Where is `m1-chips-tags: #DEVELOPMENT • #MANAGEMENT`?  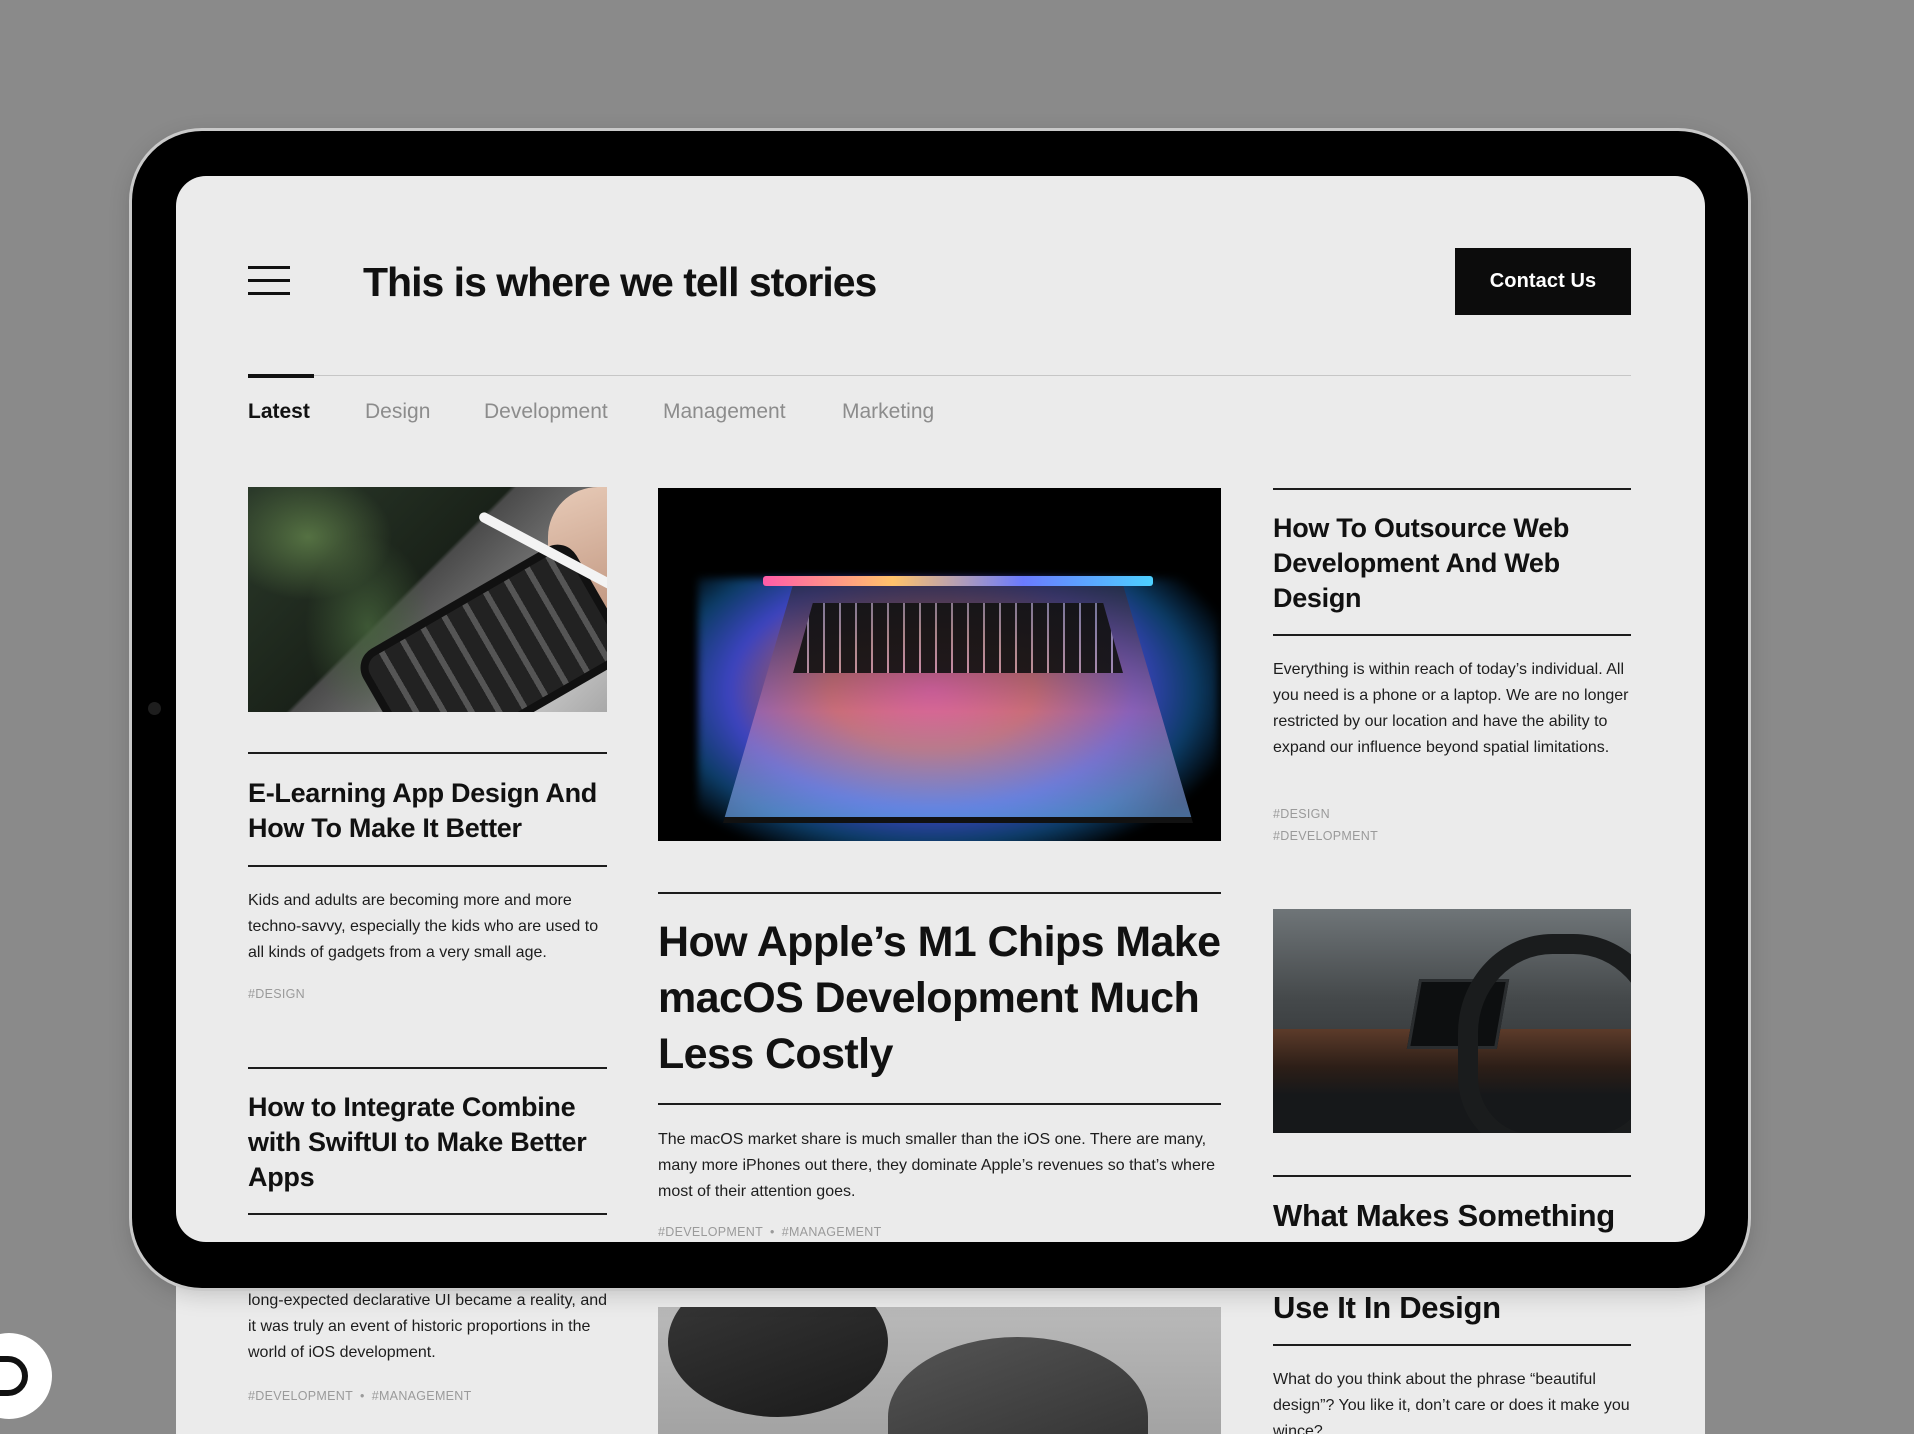 m1-chips-tags: #DEVELOPMENT • #MANAGEMENT is located at coordinates (770, 1232).